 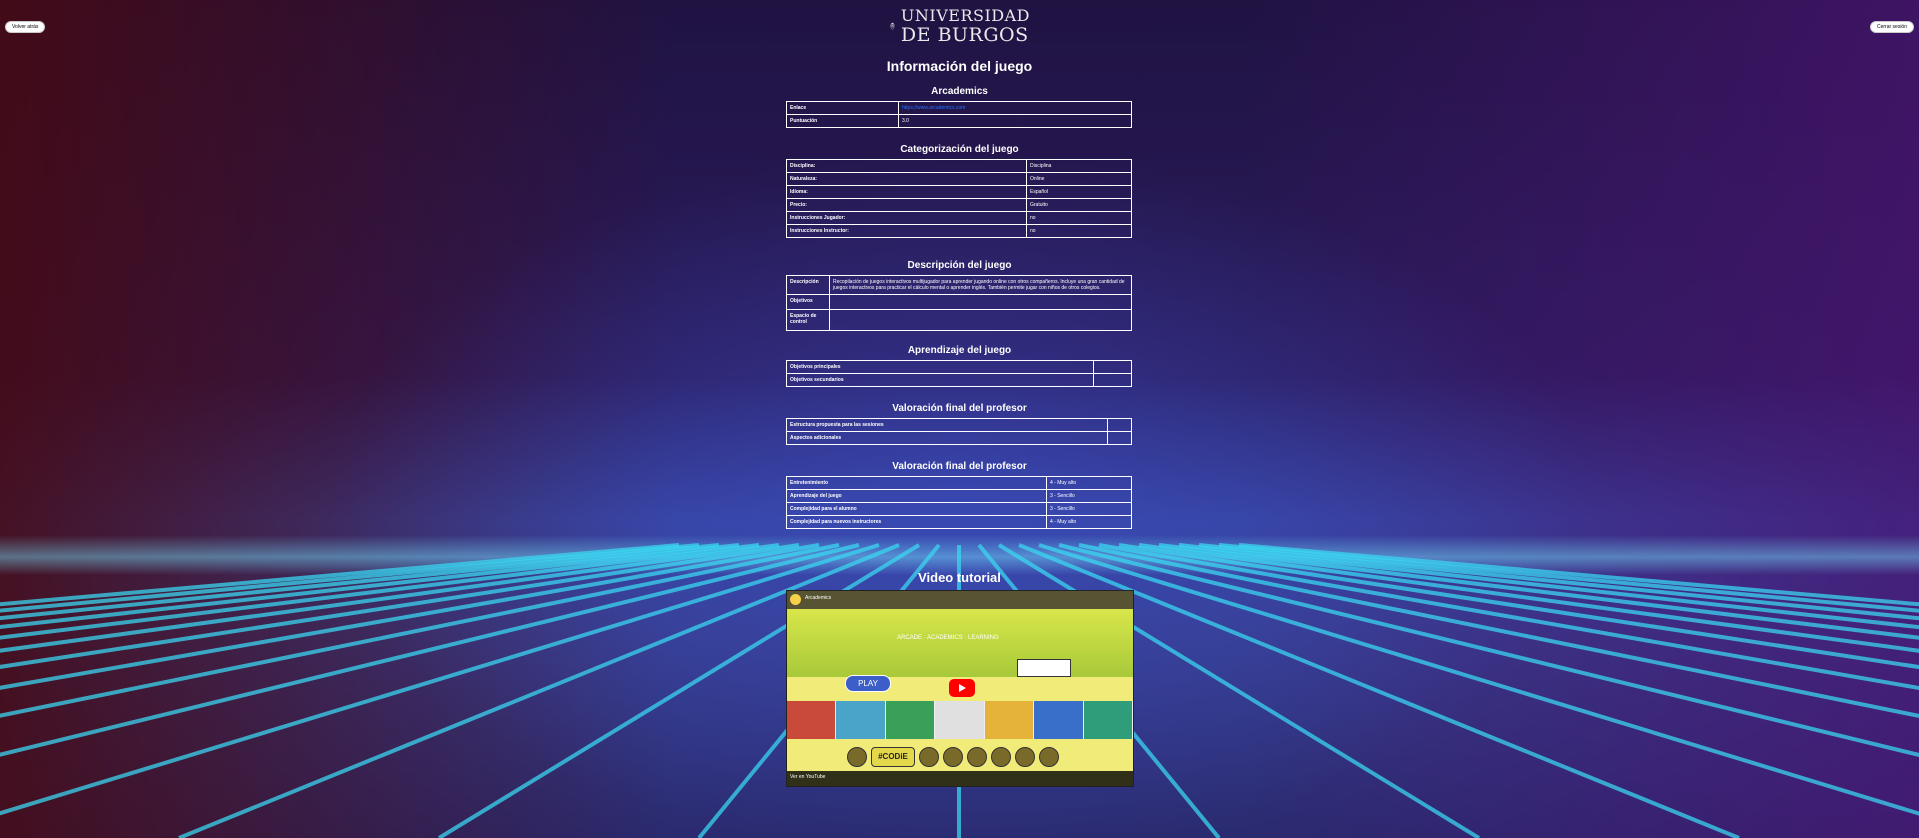 What do you see at coordinates (960, 720) in the screenshot?
I see `video-game-thumbnails` at bounding box center [960, 720].